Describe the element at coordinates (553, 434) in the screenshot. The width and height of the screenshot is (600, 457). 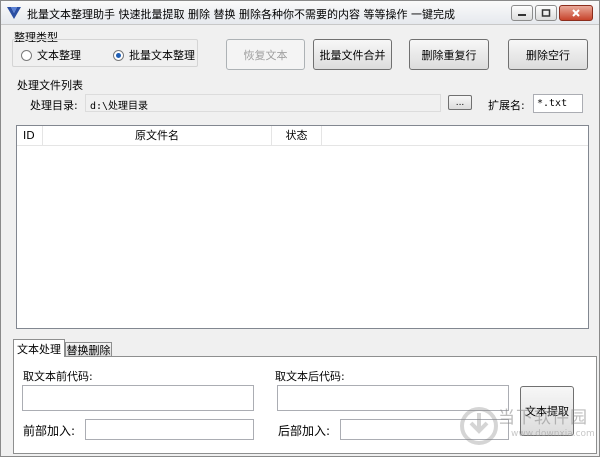
I see `watermark-url: www.downxia.com` at that location.